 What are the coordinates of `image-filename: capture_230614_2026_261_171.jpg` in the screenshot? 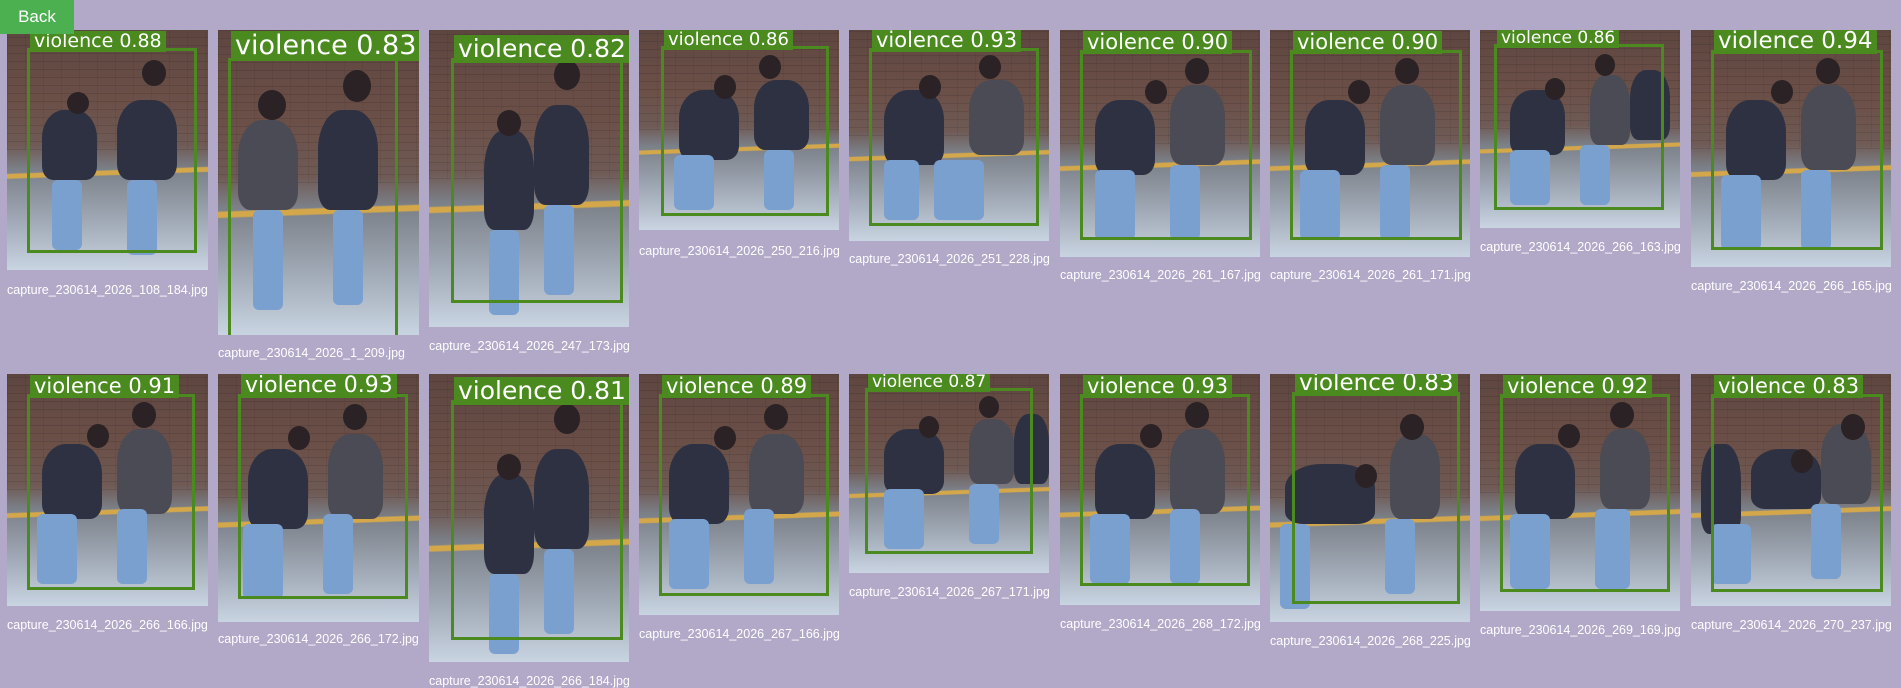 It's located at (1370, 275).